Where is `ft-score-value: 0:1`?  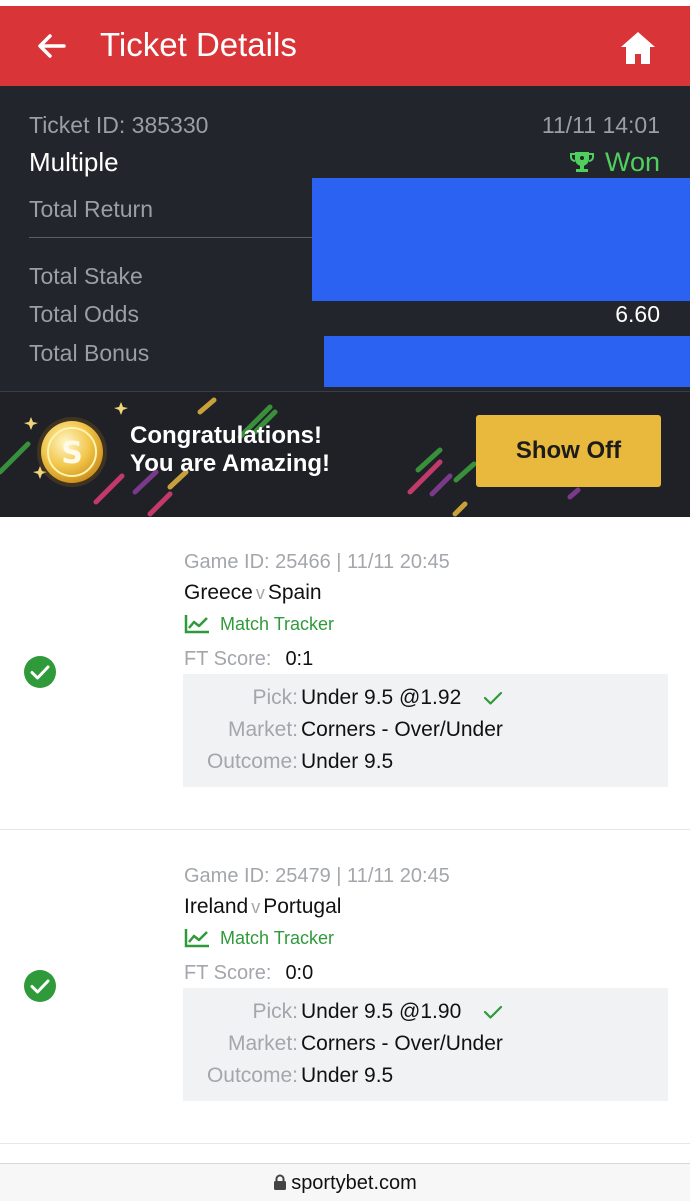
ft-score-value: 0:1 is located at coordinates (299, 659).